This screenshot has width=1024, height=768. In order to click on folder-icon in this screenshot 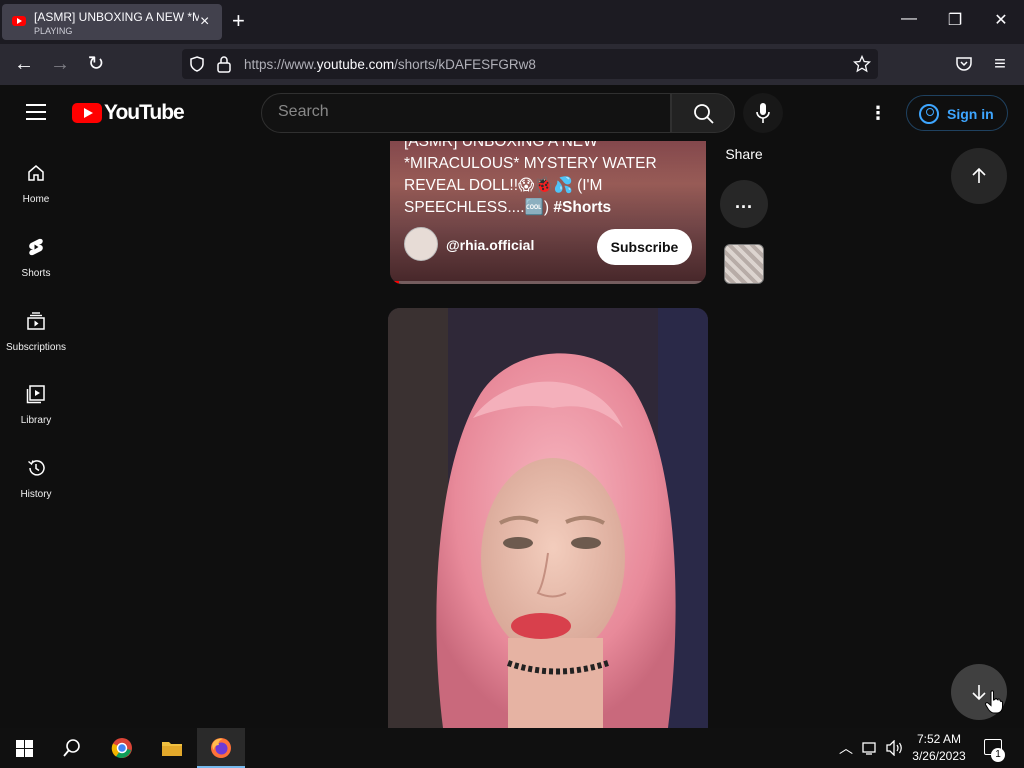, I will do `click(172, 749)`.